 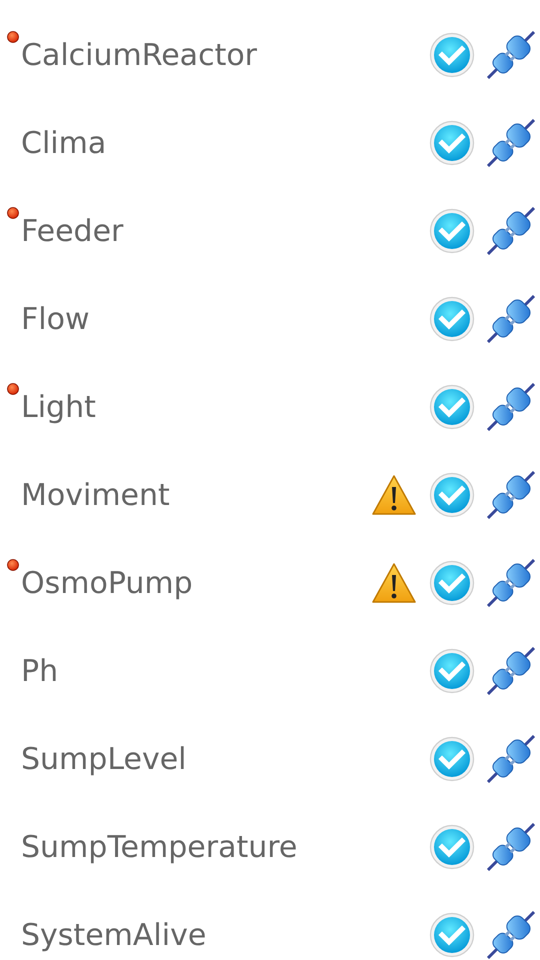 What do you see at coordinates (270, 231) in the screenshot?
I see `module-row: Feeder` at bounding box center [270, 231].